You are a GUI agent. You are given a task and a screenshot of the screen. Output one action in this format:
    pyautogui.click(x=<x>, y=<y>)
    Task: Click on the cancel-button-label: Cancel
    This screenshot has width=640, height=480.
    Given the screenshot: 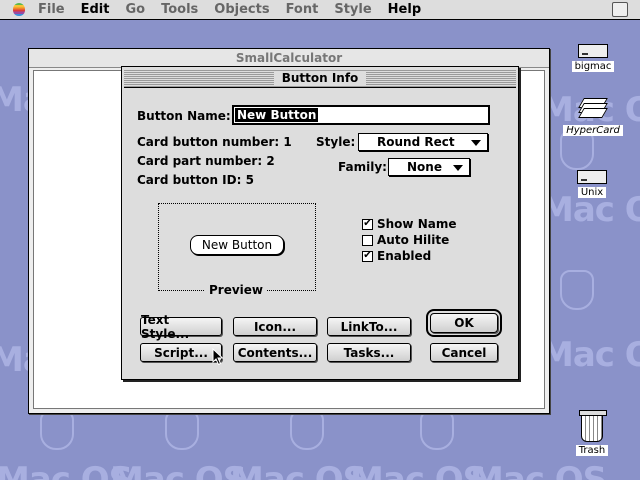 What is the action you would take?
    pyautogui.click(x=464, y=352)
    